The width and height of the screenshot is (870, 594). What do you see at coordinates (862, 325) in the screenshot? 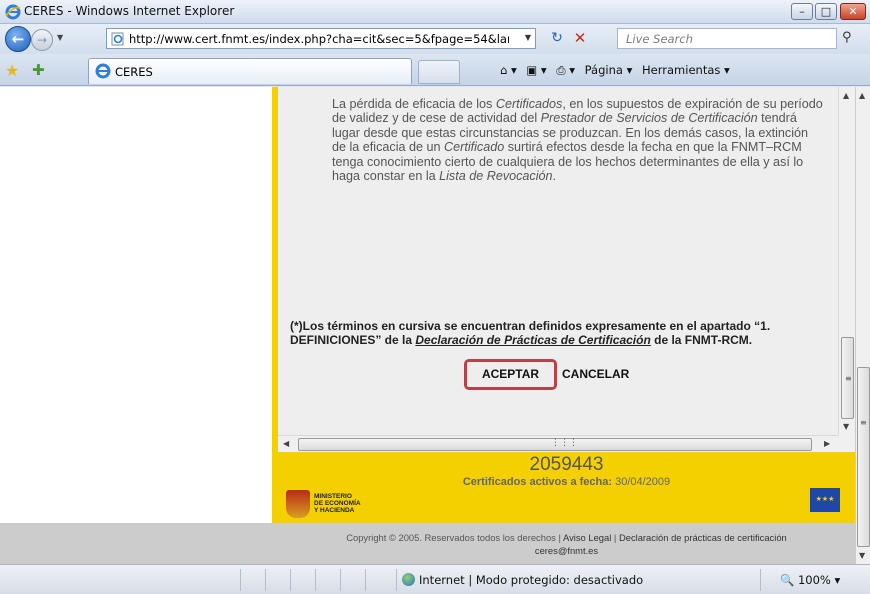
I see `page-vertical-scrollbar: ▲ ≡ ▼` at bounding box center [862, 325].